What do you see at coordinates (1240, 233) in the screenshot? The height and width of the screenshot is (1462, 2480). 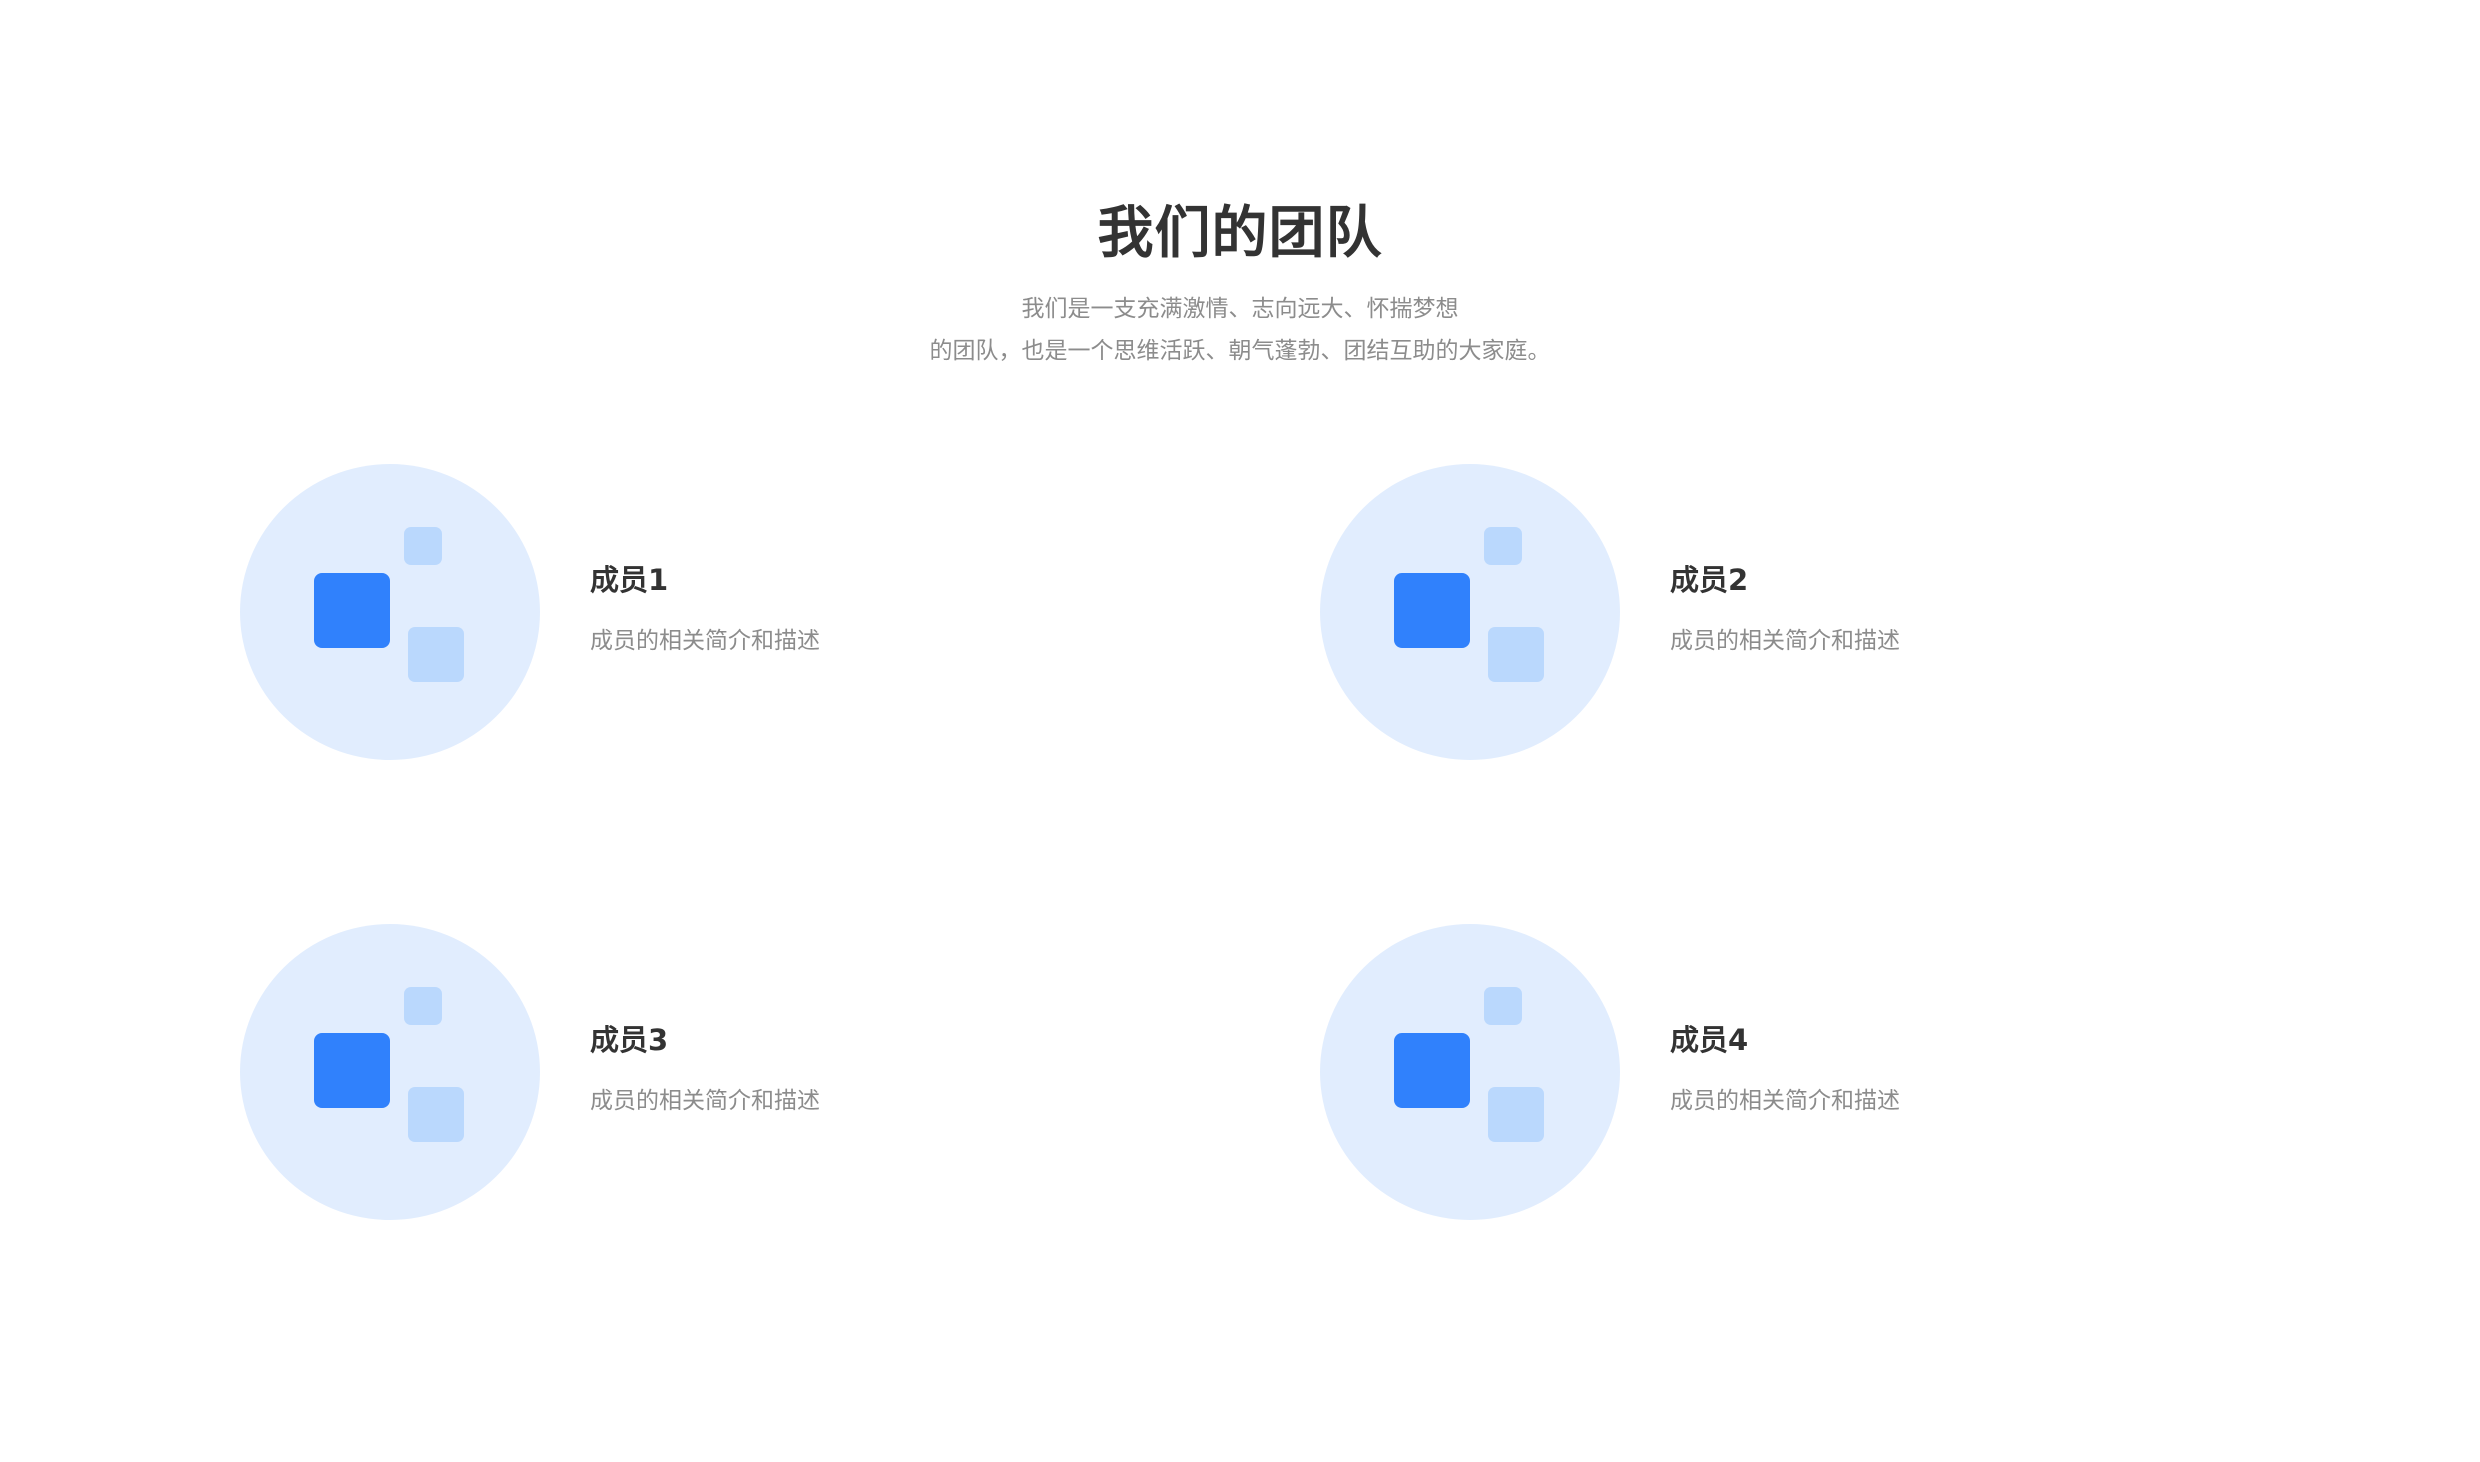 I see `page-title: 我们的团队` at bounding box center [1240, 233].